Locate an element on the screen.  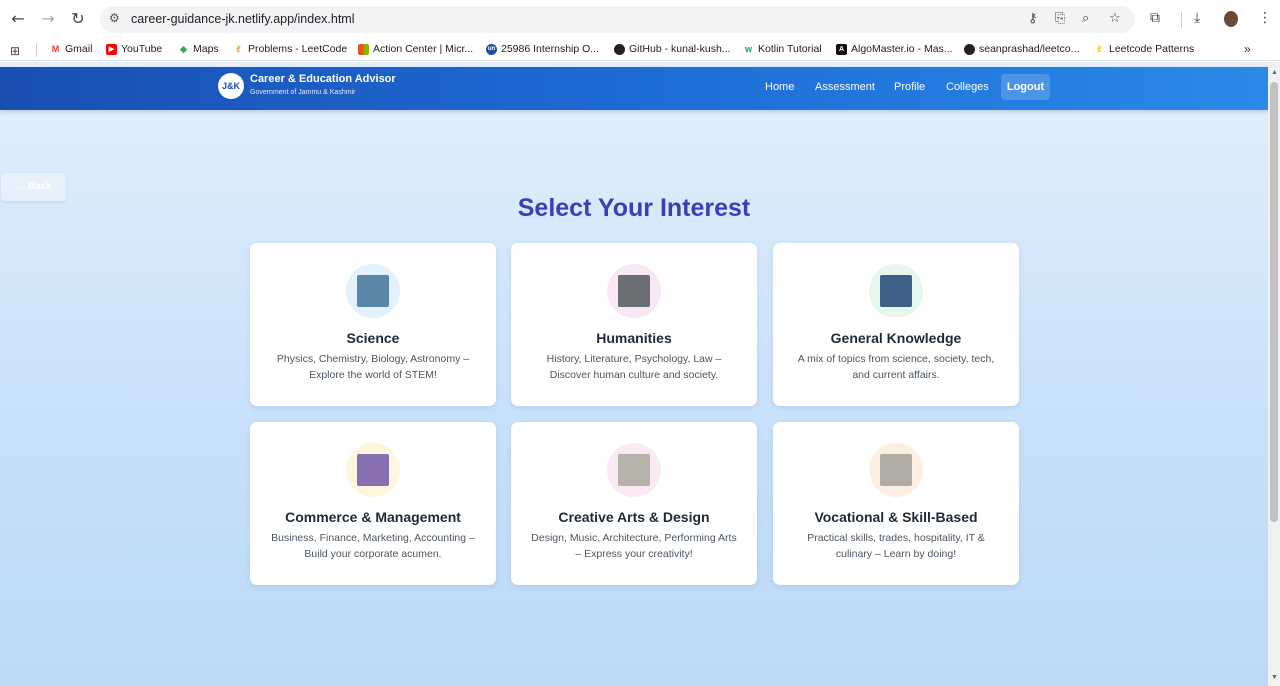
scroll-down-icon: ▼ is located at coordinates (1274, 677).